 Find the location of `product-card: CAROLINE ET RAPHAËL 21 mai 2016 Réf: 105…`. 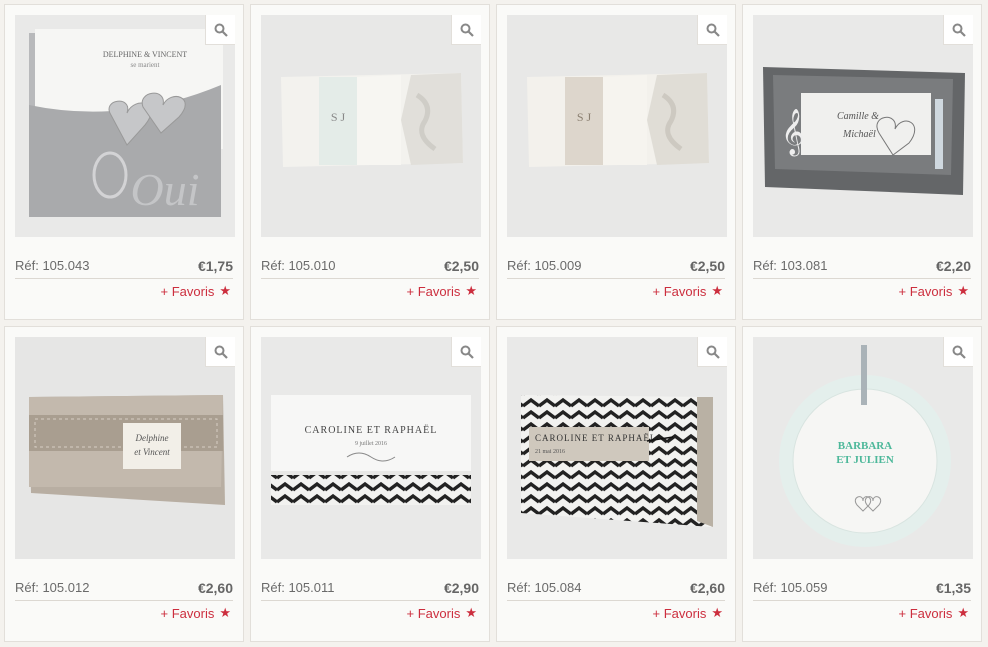

product-card: CAROLINE ET RAPHAËL 21 mai 2016 Réf: 105… is located at coordinates (616, 484).